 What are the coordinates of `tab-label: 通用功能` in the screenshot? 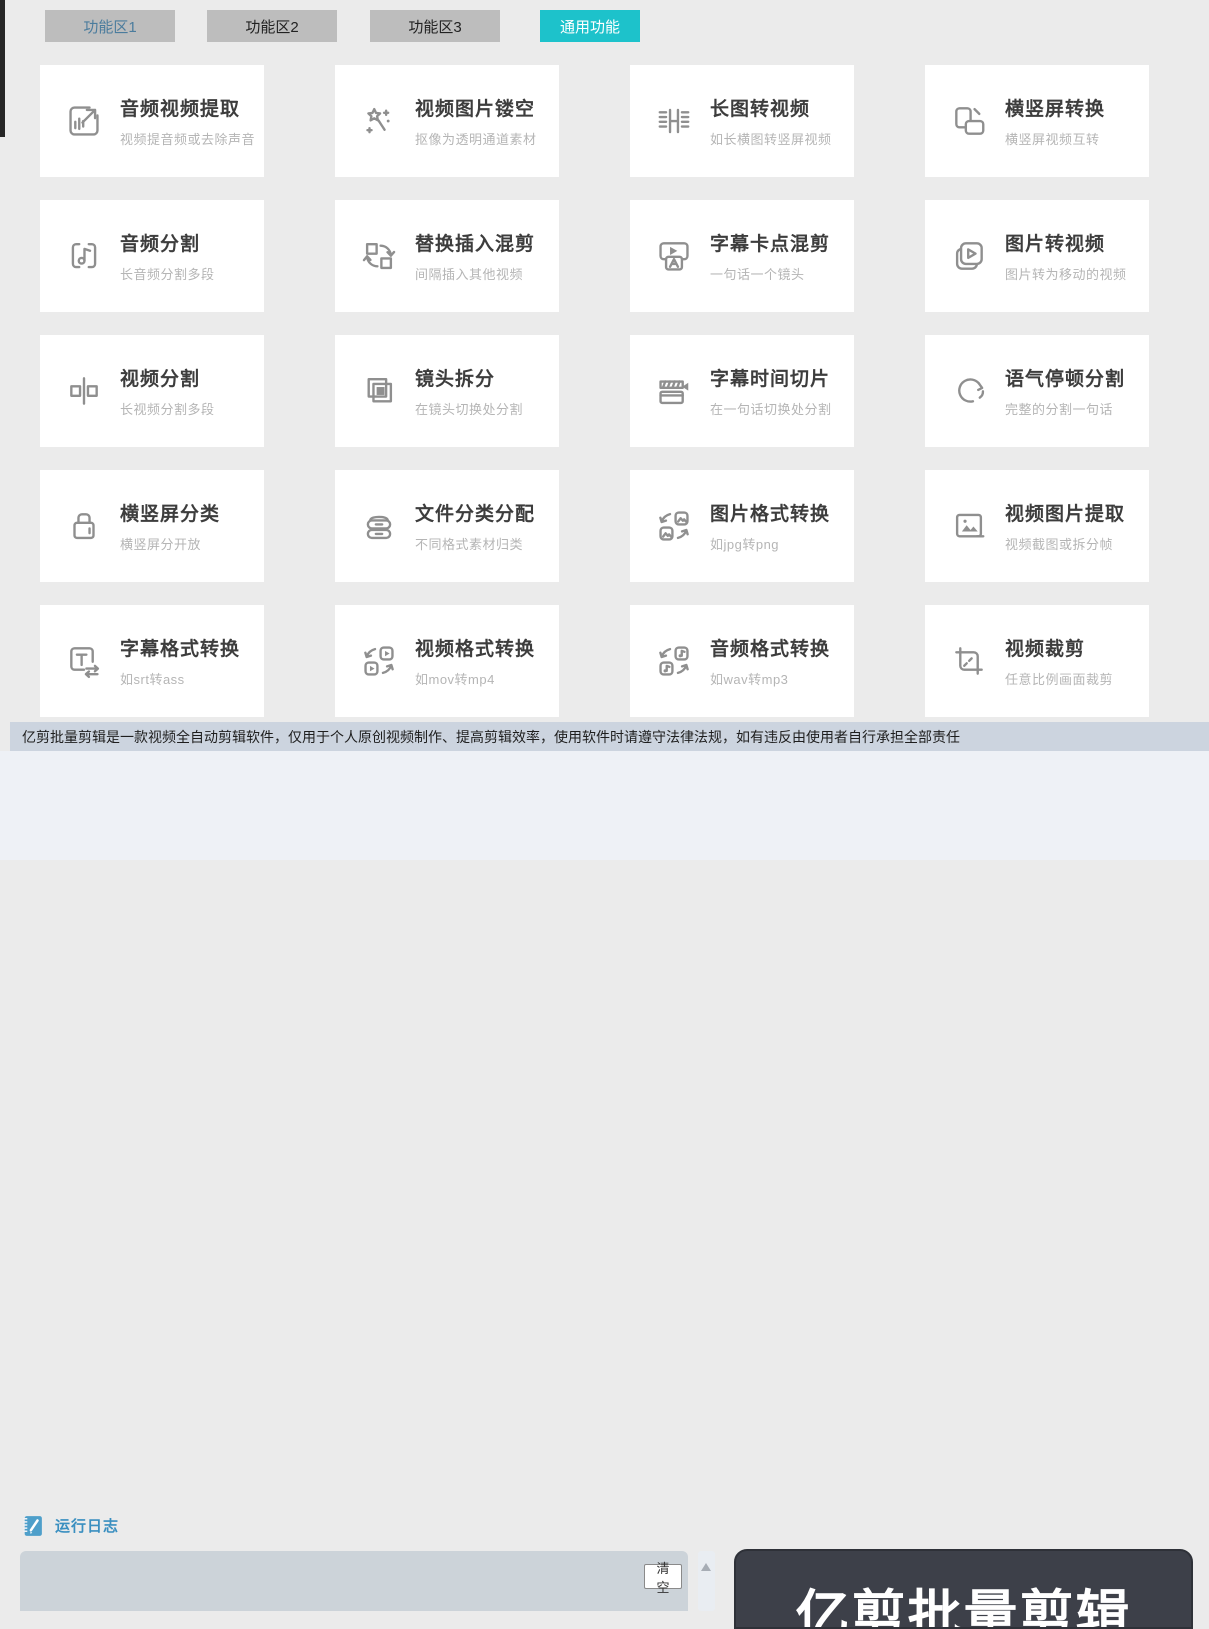 It's located at (589, 27).